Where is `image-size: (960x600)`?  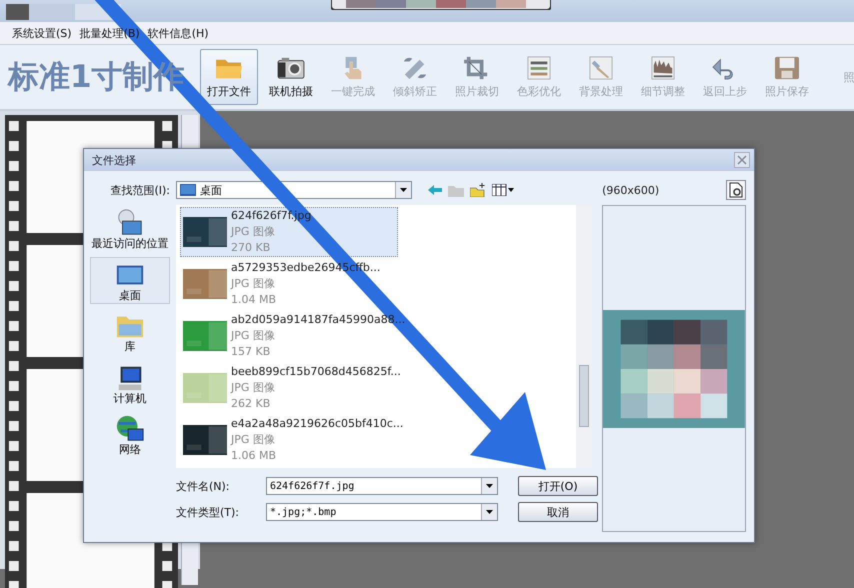
image-size: (960x600) is located at coordinates (631, 190).